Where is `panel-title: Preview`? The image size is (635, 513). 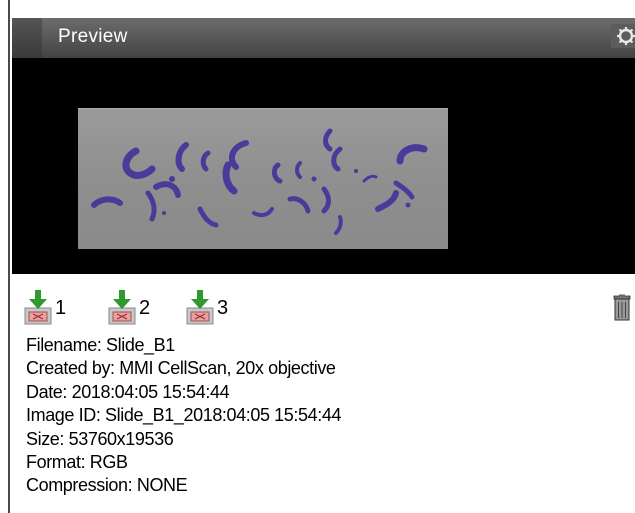 panel-title: Preview is located at coordinates (93, 36).